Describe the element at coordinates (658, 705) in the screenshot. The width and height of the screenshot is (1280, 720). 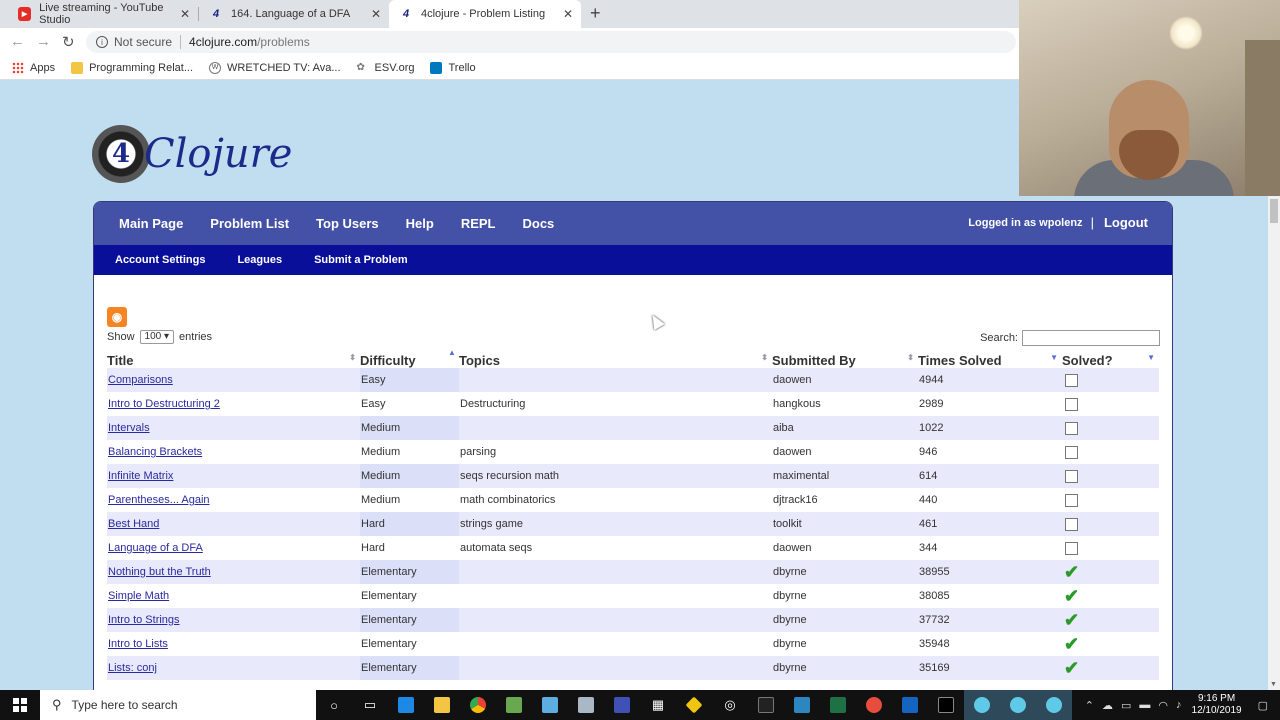
I see `calculator-icon: ▦` at that location.